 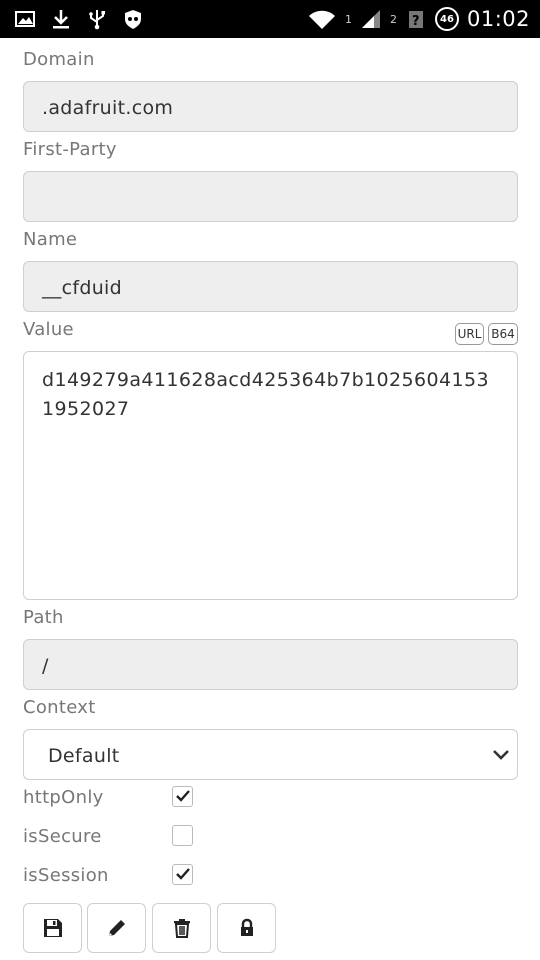 What do you see at coordinates (501, 754) in the screenshot?
I see `chevron-down-icon` at bounding box center [501, 754].